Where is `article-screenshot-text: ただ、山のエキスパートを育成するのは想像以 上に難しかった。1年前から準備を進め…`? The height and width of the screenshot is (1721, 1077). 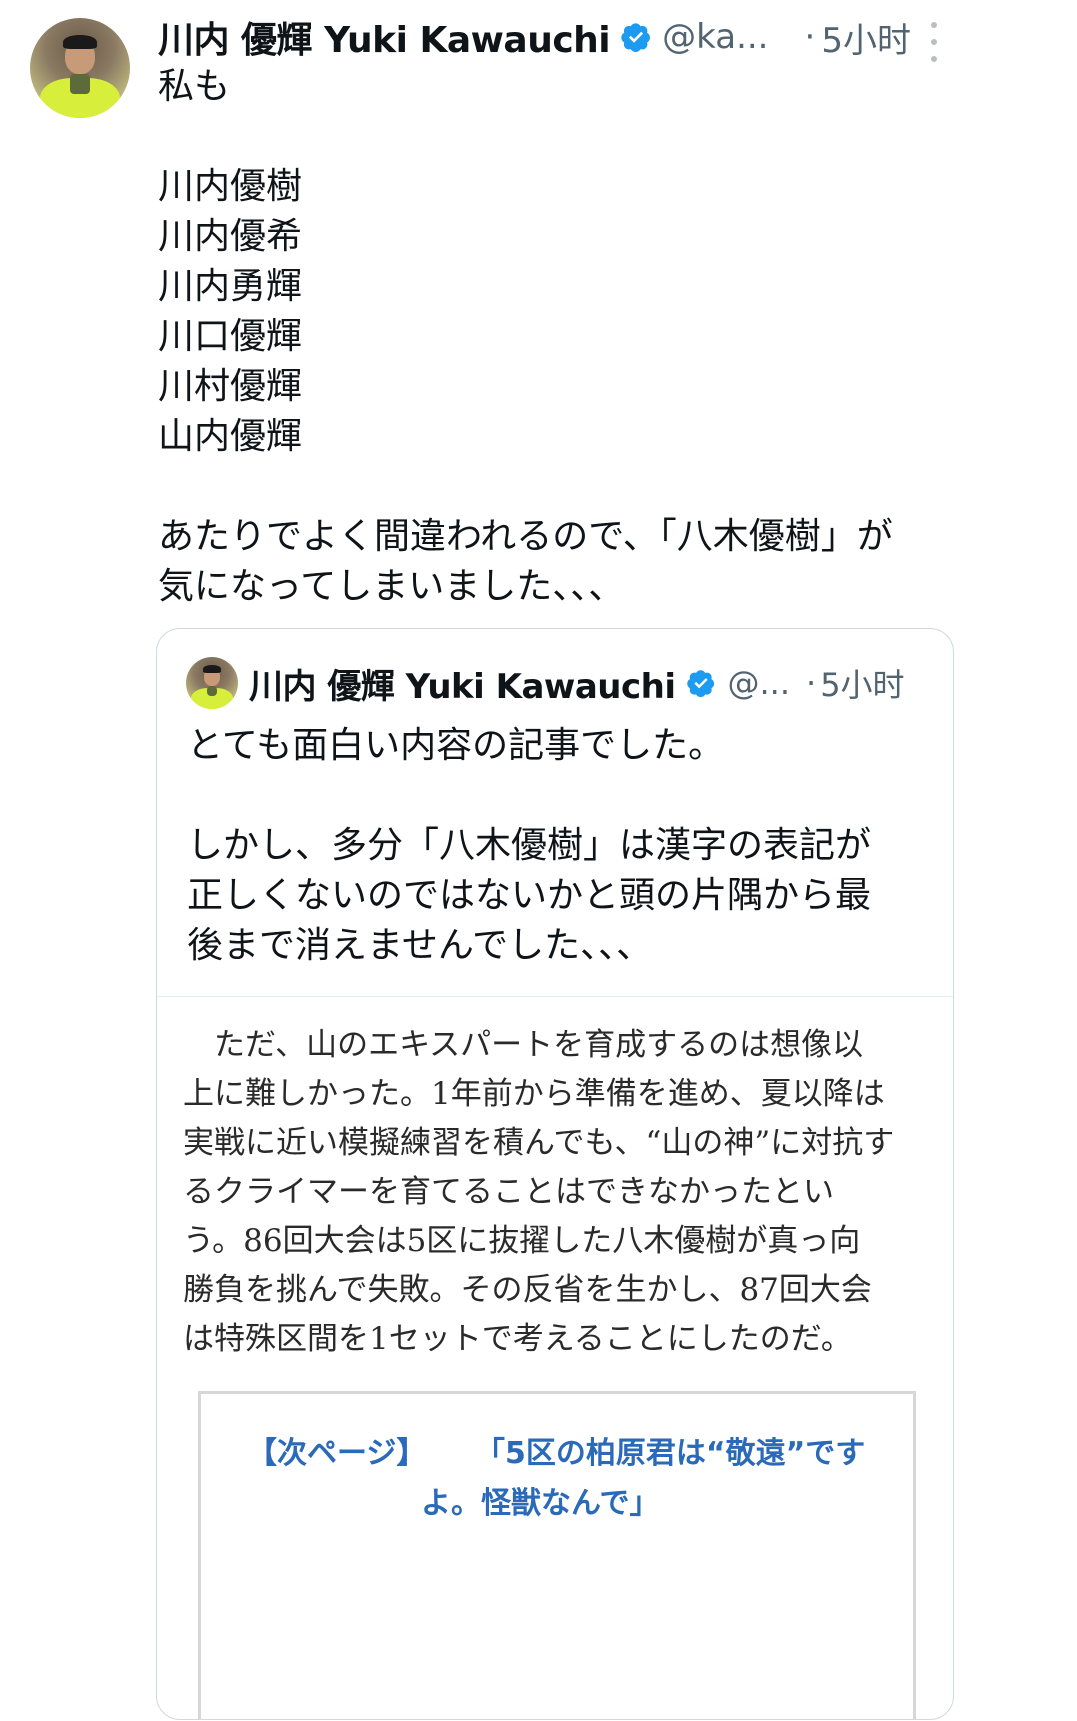
article-screenshot-text: ただ、山のエキスパートを育成するのは想像以 上に難しかった。1年前から準備を進め… is located at coordinates (539, 1192).